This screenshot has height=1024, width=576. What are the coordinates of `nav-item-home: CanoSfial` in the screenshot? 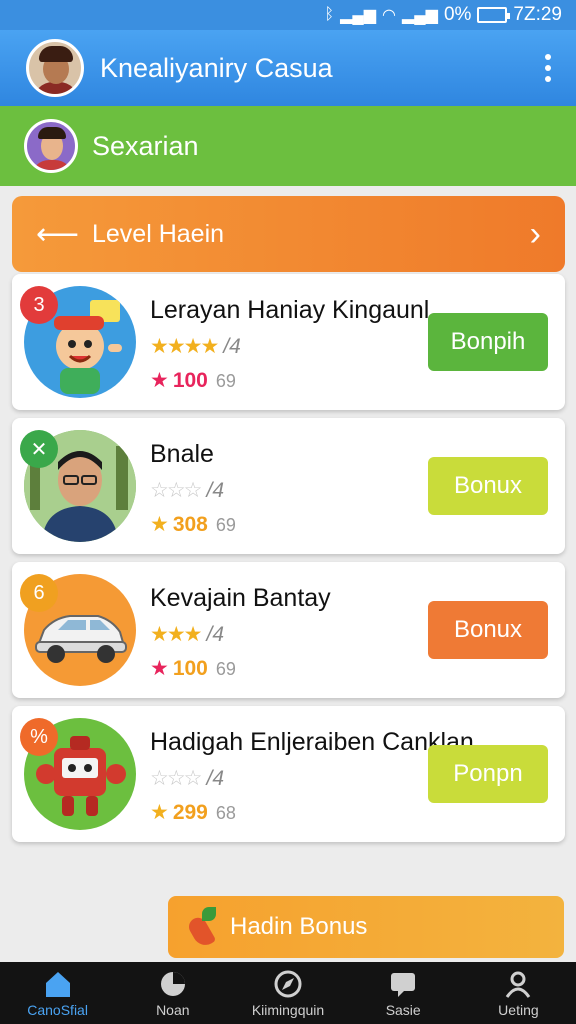 It's located at (57, 993).